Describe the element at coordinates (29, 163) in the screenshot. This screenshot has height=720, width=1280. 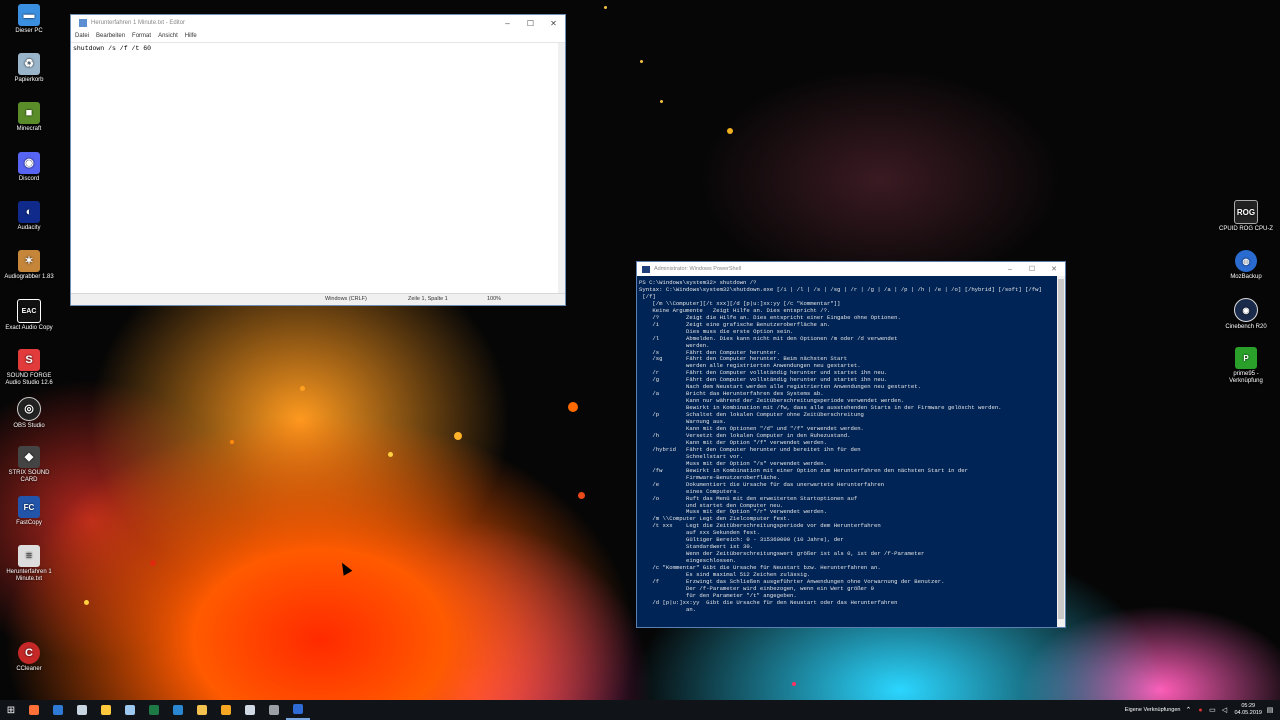
I see `discord-icon: ◉` at that location.